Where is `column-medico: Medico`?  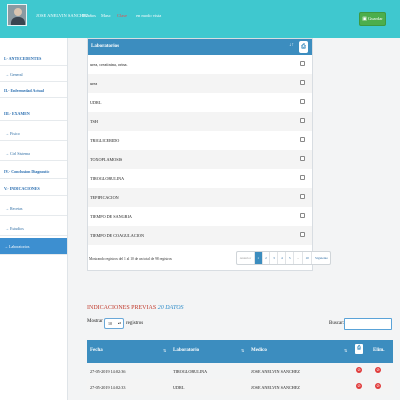 column-medico: Medico is located at coordinates (259, 350).